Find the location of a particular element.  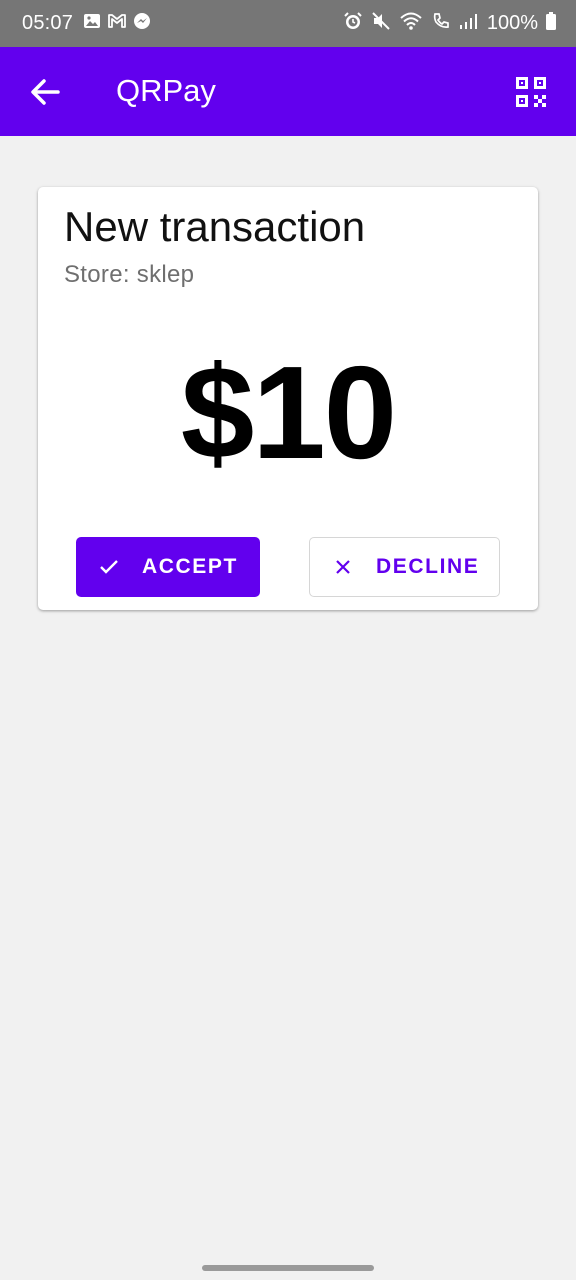

store-label: Store: sklep is located at coordinates (129, 274).